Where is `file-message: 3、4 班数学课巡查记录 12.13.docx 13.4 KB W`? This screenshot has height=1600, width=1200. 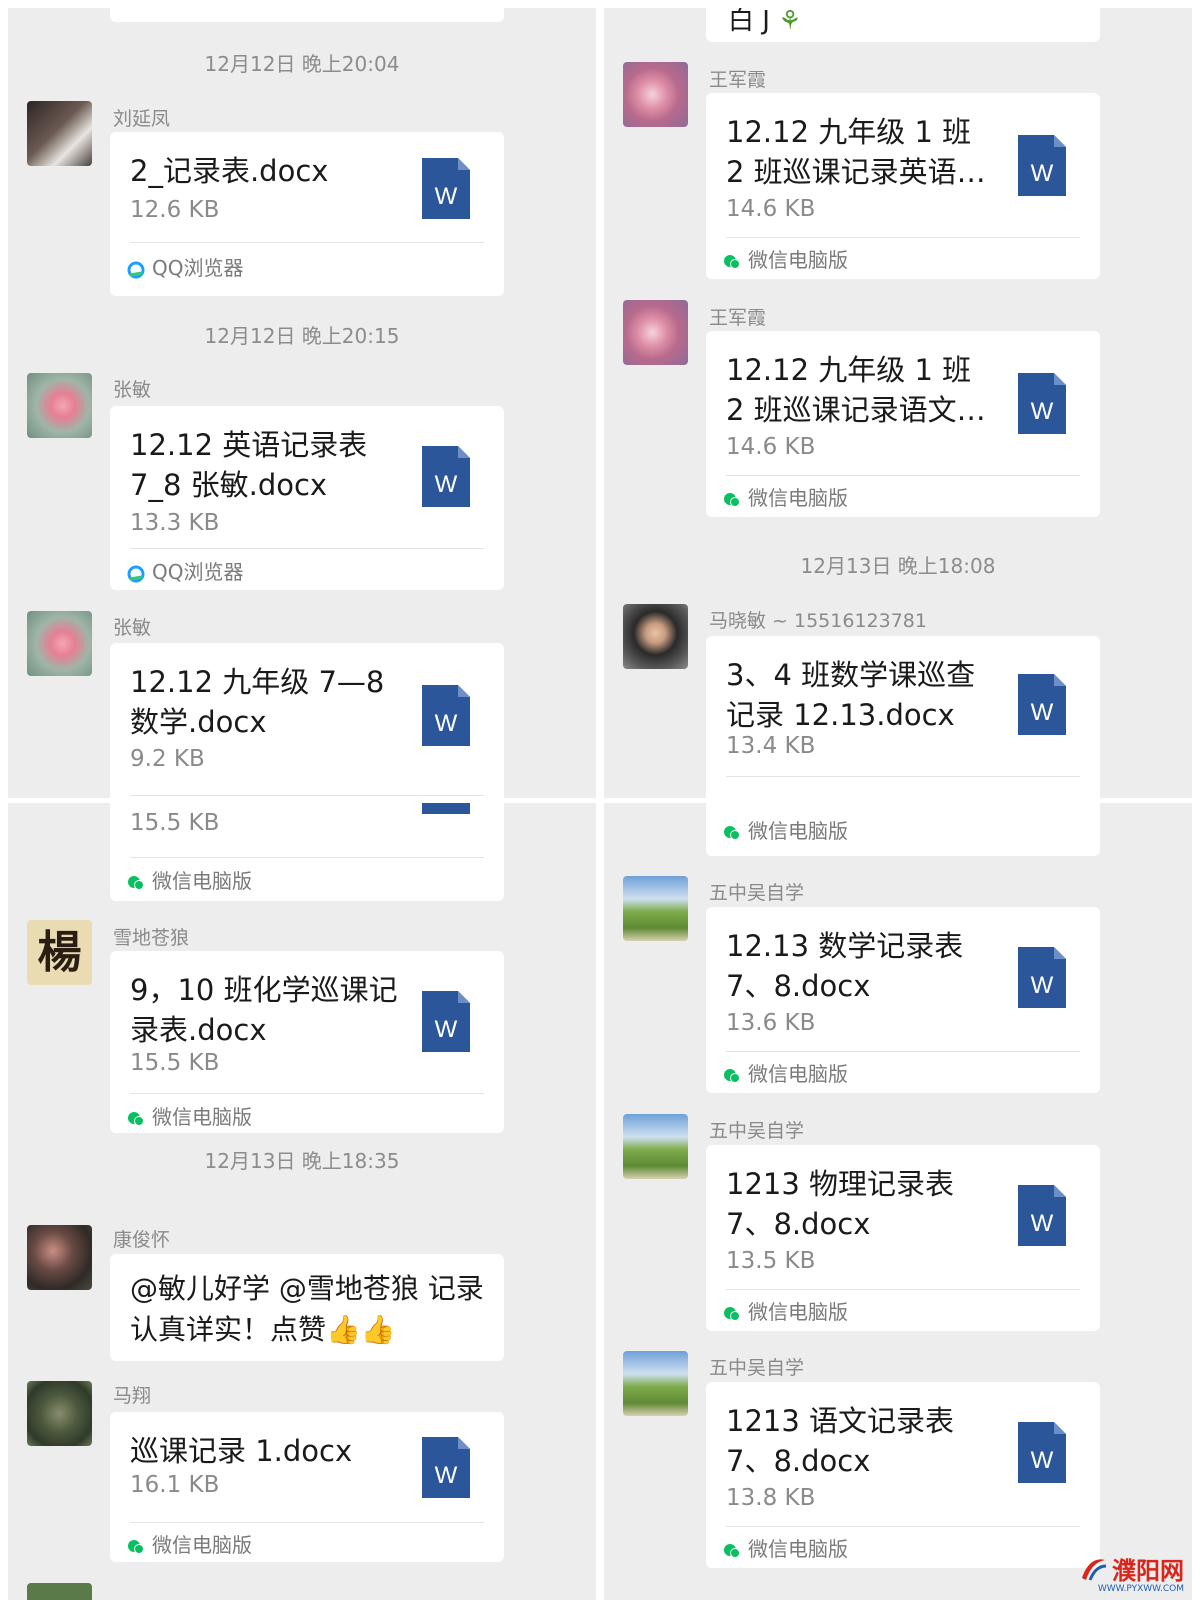
file-message: 3、4 班数学课巡查记录 12.13.docx 13.4 KB W is located at coordinates (903, 717).